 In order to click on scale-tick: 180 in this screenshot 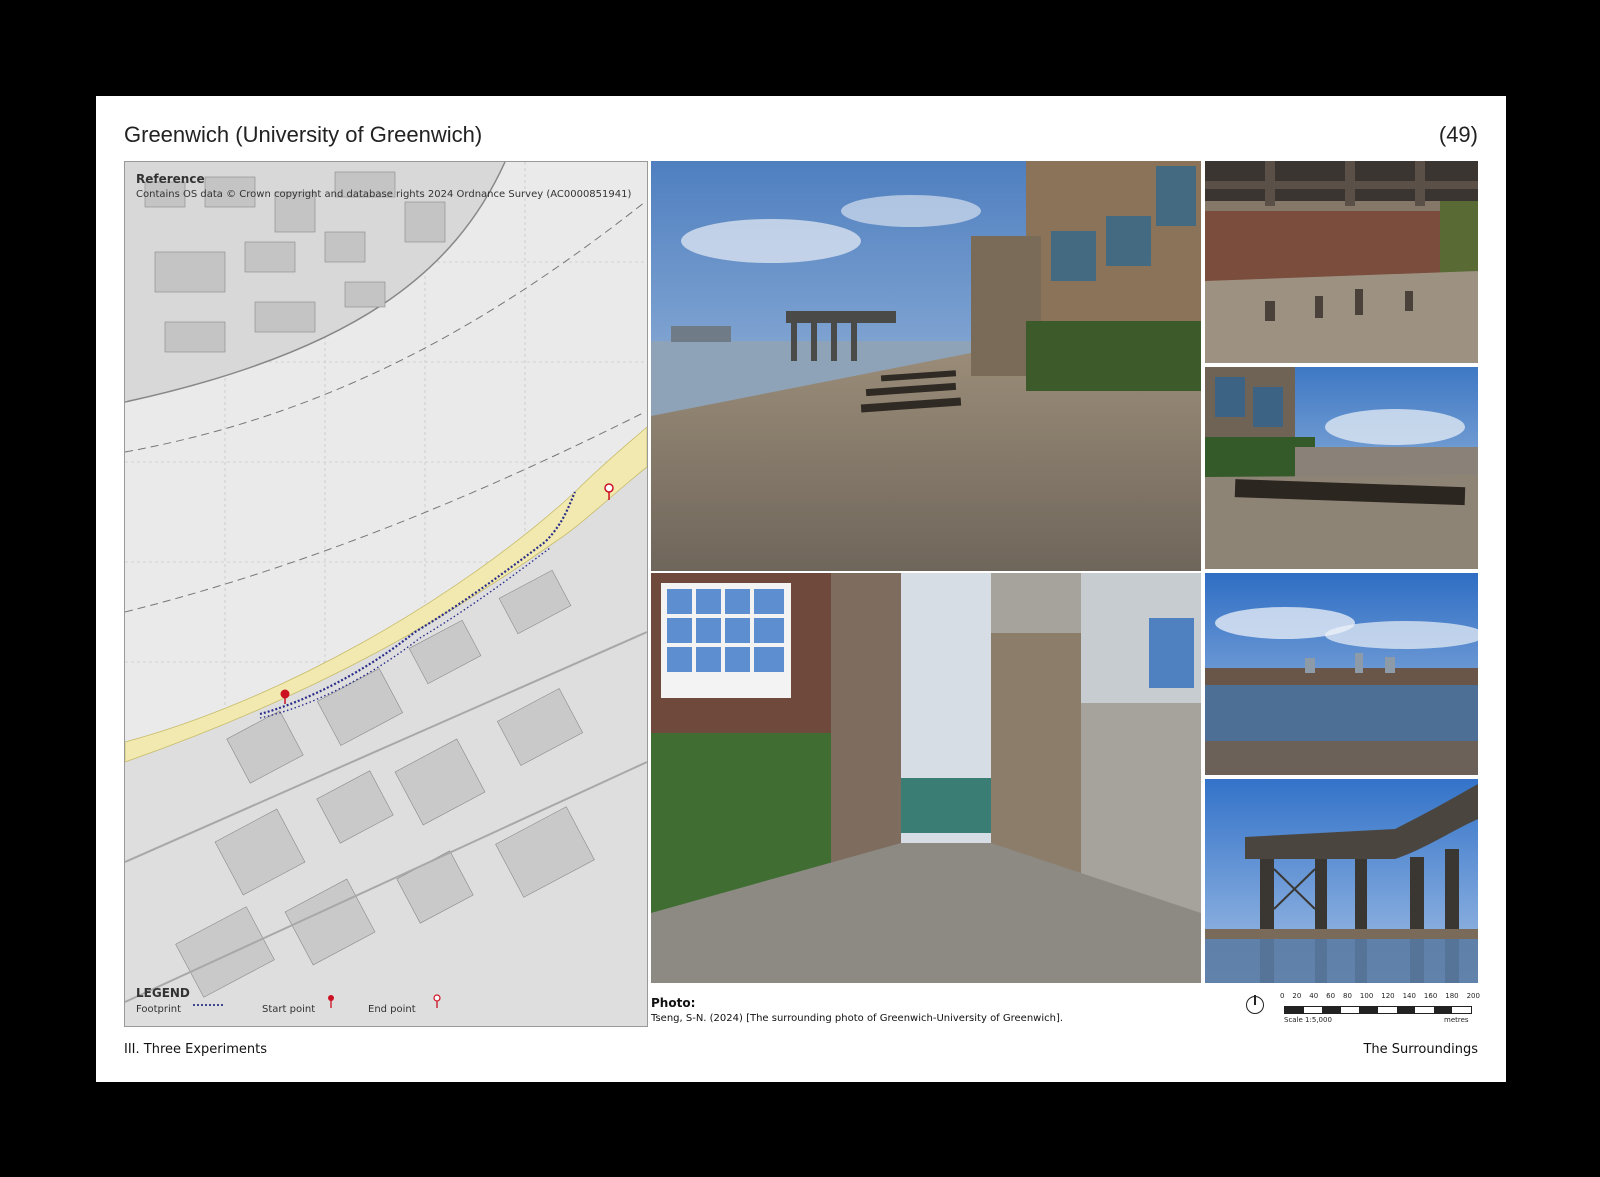, I will do `click(1452, 996)`.